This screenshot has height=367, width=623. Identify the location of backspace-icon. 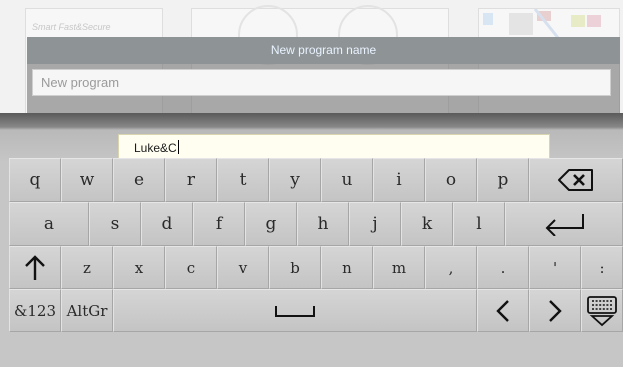
(575, 180).